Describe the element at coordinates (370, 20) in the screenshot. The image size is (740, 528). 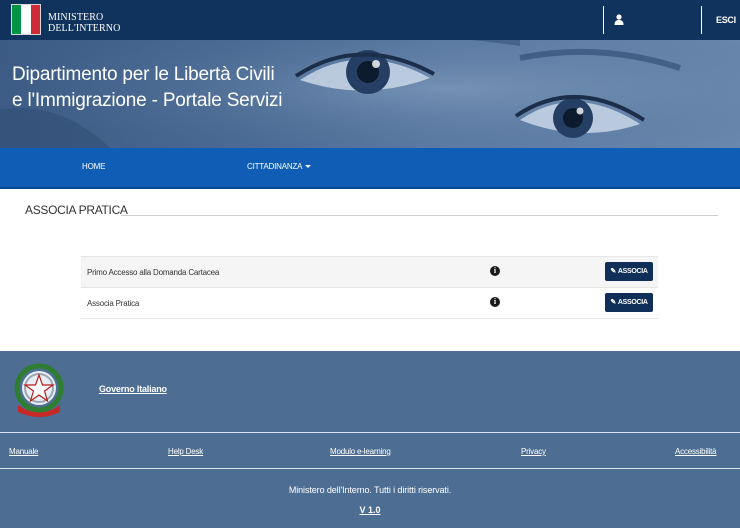
I see `top-bar: MINISTERO DELL'INTERNO ESCI` at that location.